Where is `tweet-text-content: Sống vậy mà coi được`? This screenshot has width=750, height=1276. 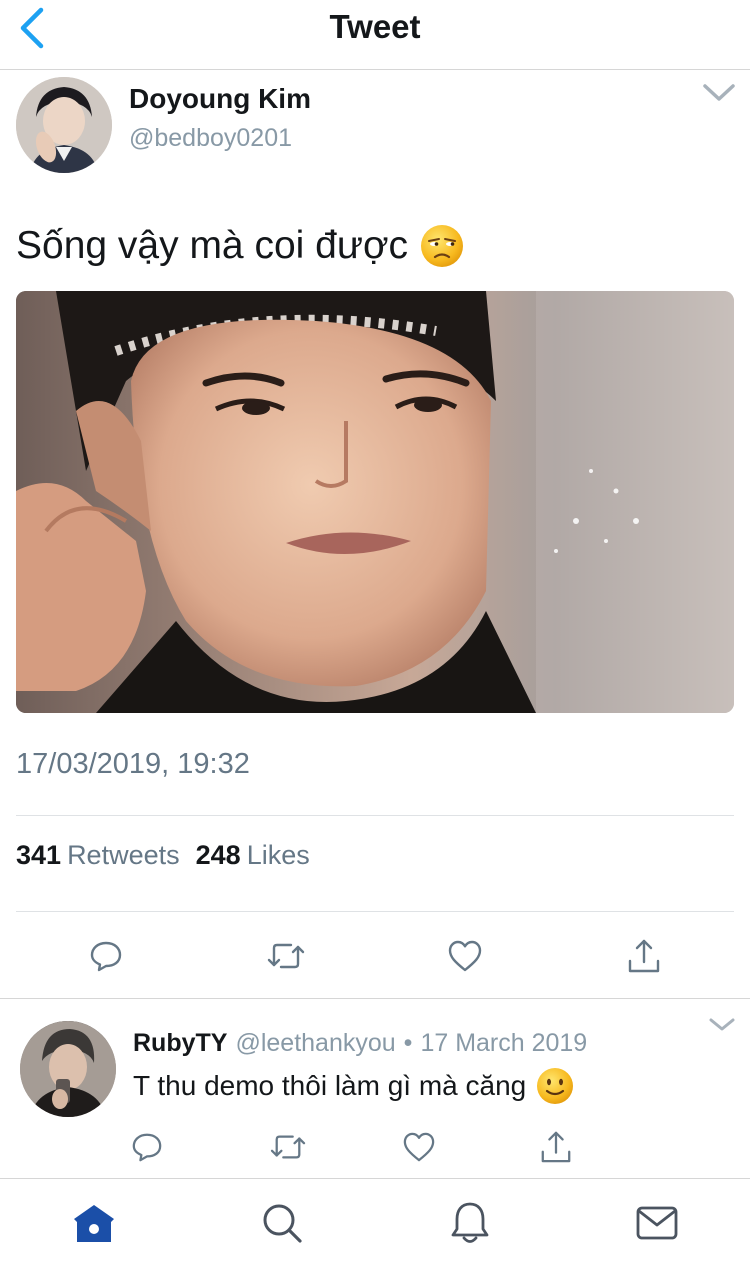
tweet-text-content: Sống vậy mà coi được is located at coordinates (212, 245).